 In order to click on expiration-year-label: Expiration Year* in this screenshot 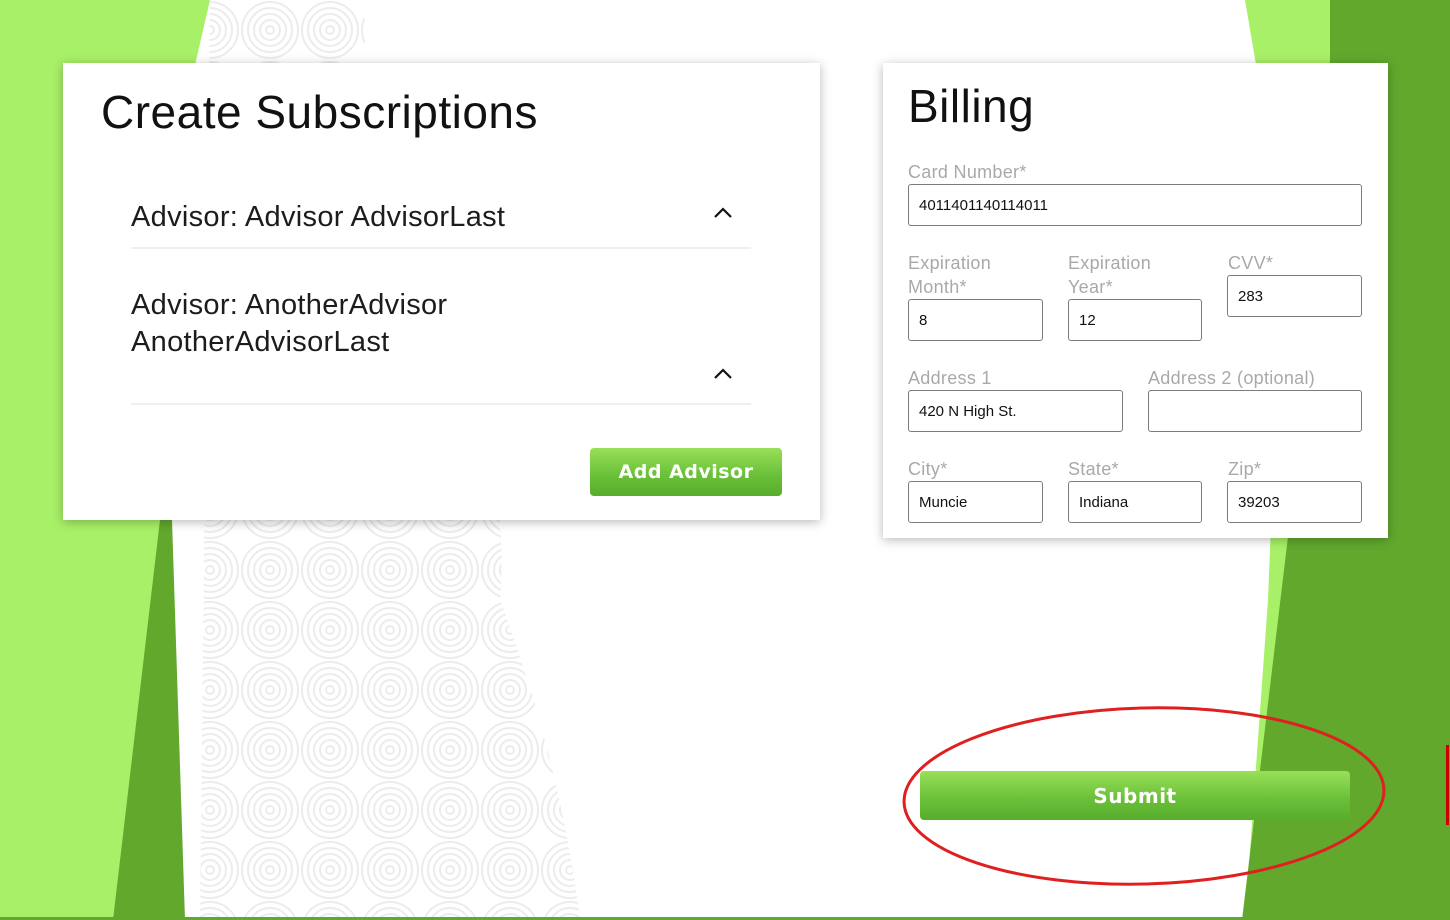, I will do `click(1110, 275)`.